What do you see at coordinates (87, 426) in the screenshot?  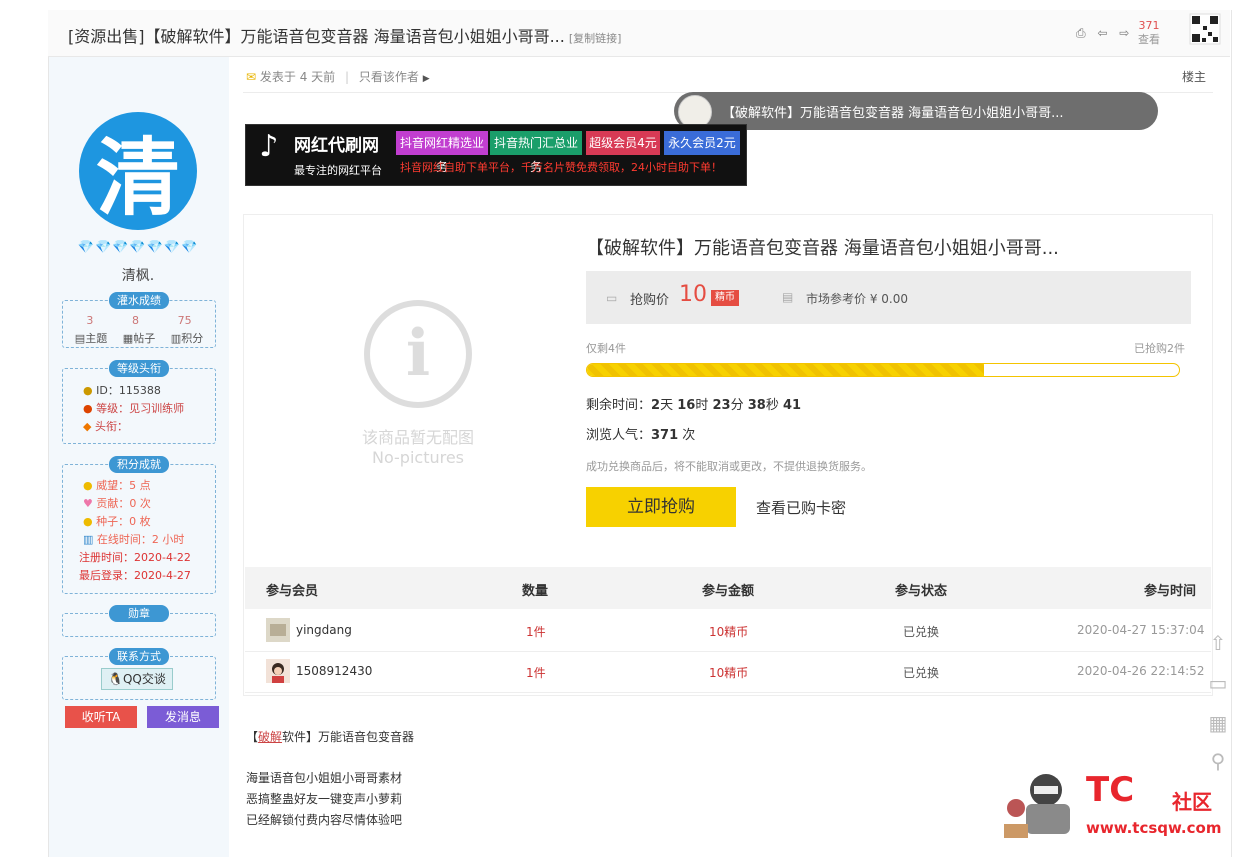 I see `title-icon: ◆` at bounding box center [87, 426].